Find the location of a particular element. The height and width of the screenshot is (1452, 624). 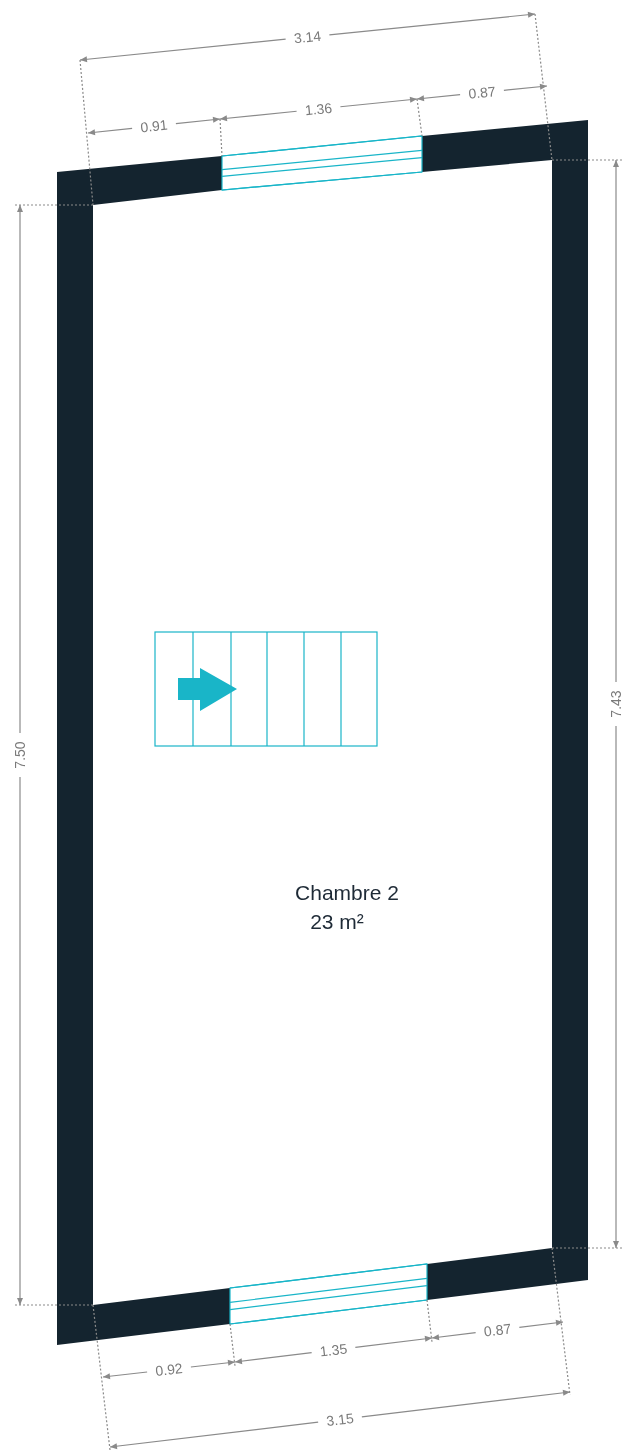

dimension-label: 3.14 is located at coordinates (307, 37).